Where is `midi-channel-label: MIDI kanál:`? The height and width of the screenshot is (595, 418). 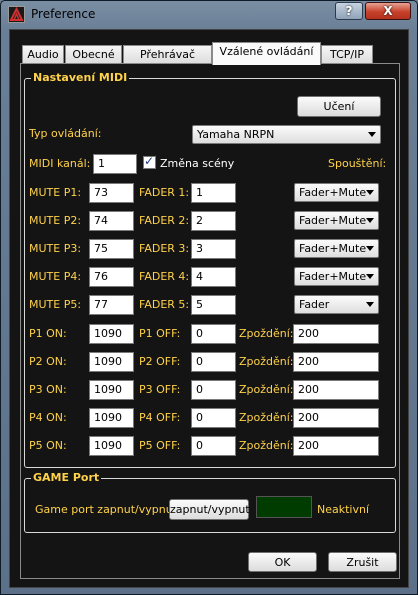
midi-channel-label: MIDI kanál: is located at coordinates (60, 163).